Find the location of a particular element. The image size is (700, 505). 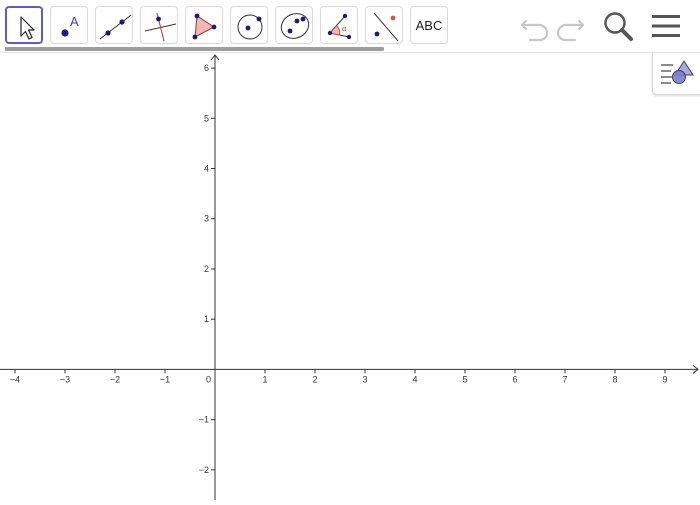

redo-icon is located at coordinates (570, 30).